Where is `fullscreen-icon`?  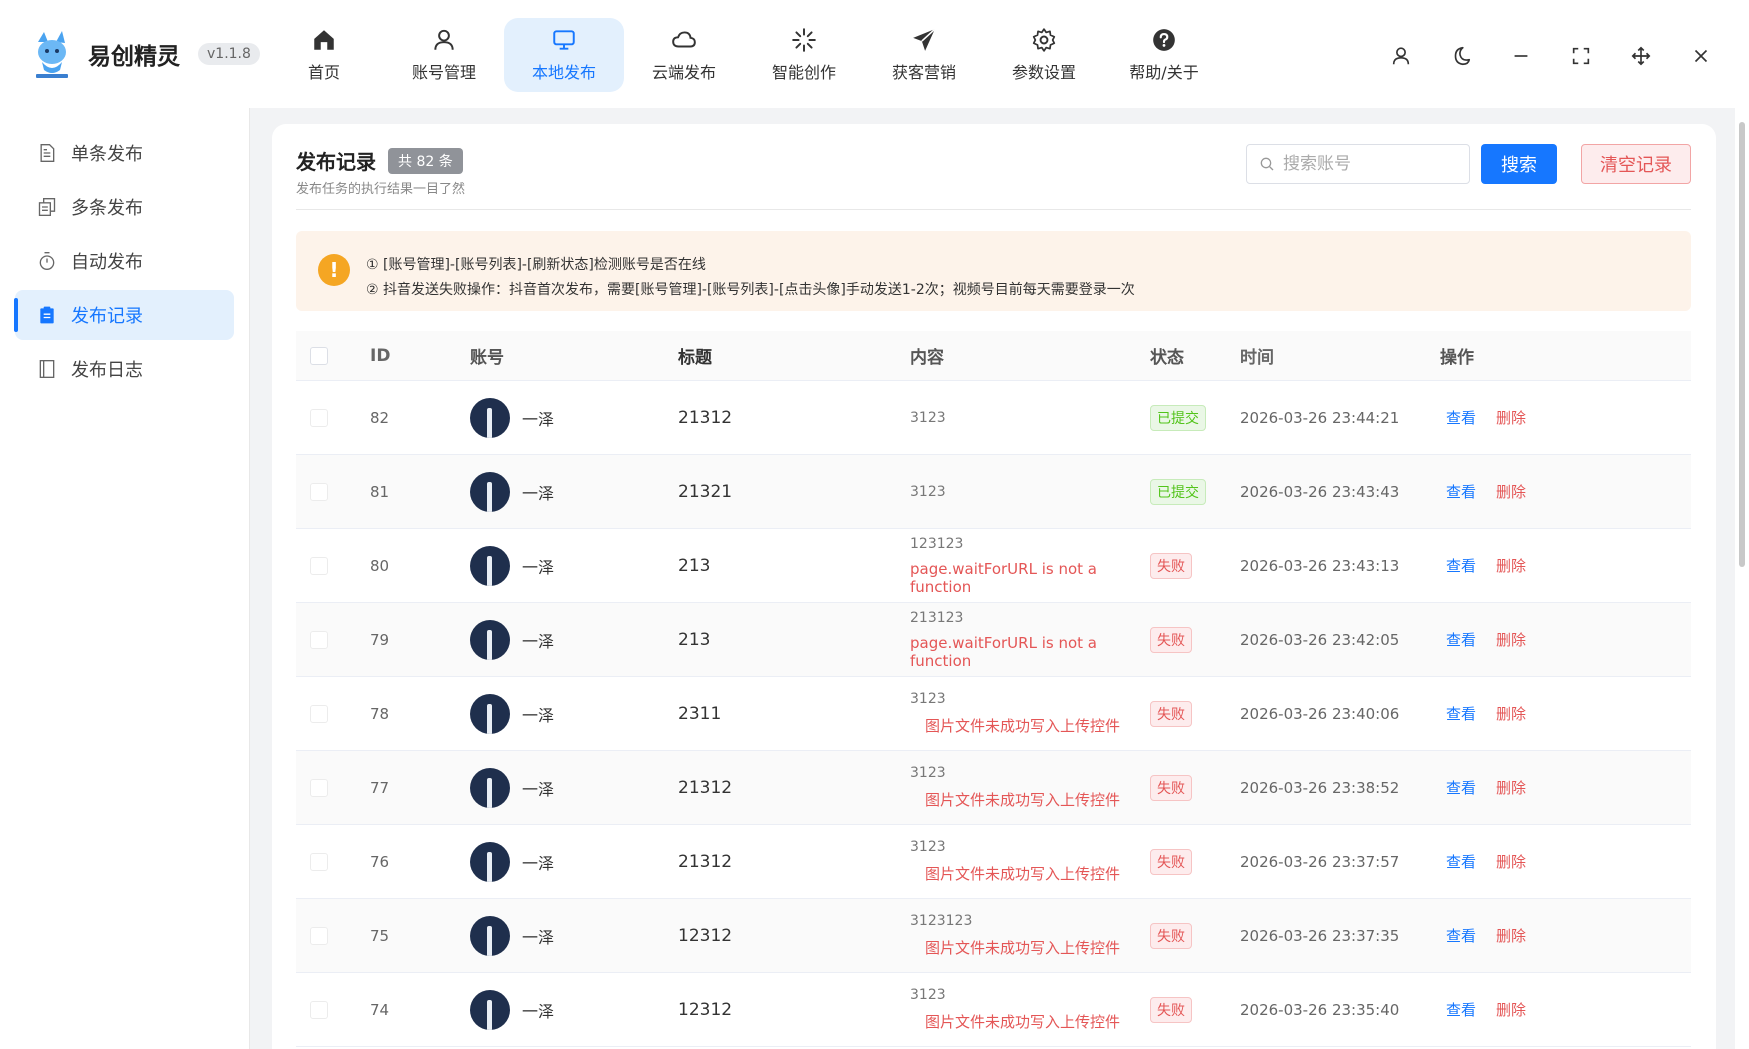
fullscreen-icon is located at coordinates (1581, 56).